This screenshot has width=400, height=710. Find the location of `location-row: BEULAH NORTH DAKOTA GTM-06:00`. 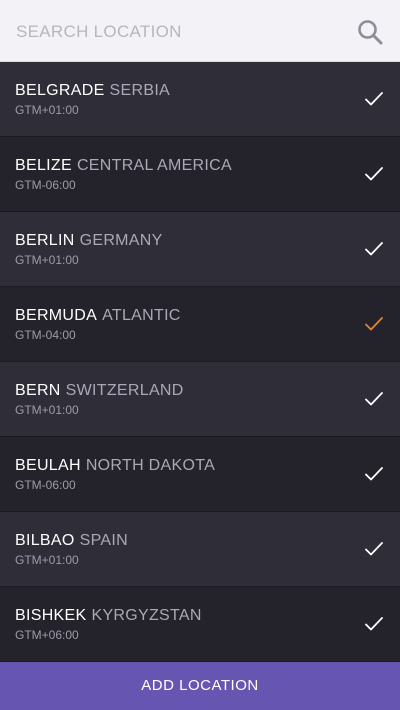

location-row: BEULAH NORTH DAKOTA GTM-06:00 is located at coordinates (200, 474).